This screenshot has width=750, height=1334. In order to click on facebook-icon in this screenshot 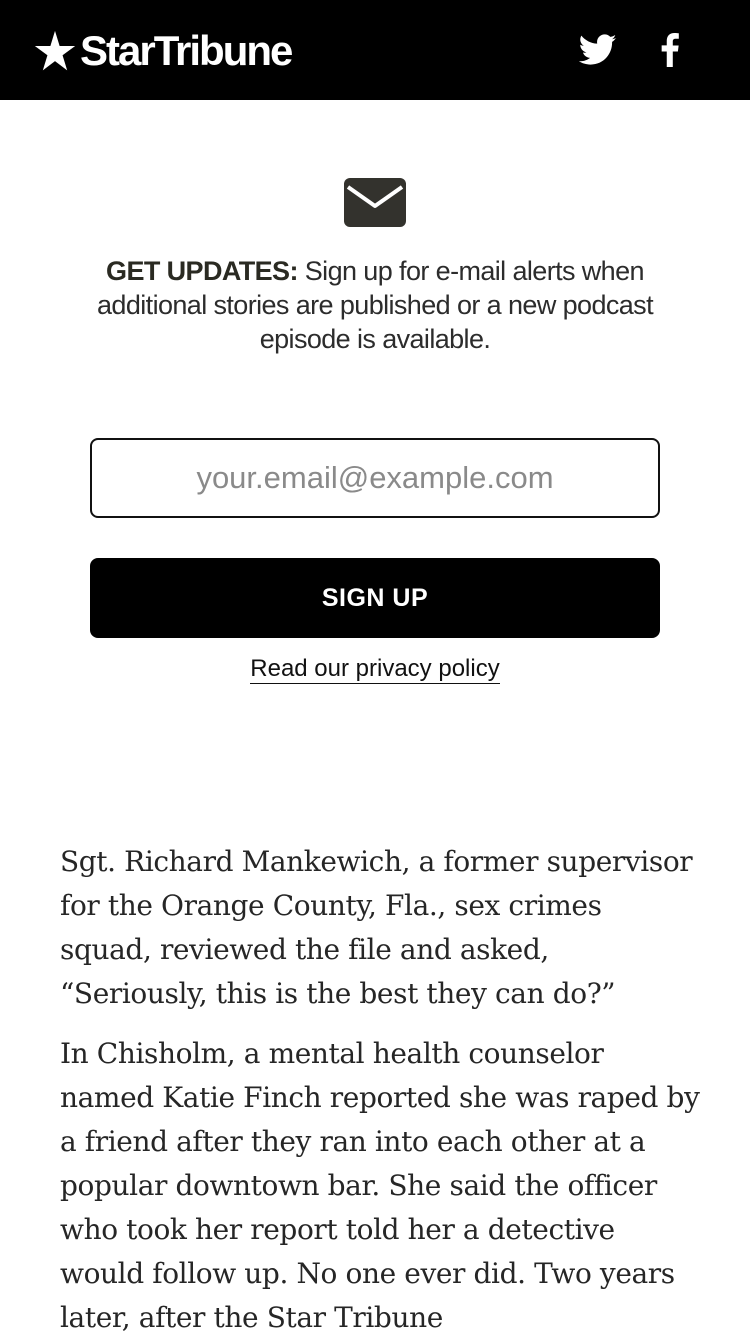, I will do `click(670, 50)`.